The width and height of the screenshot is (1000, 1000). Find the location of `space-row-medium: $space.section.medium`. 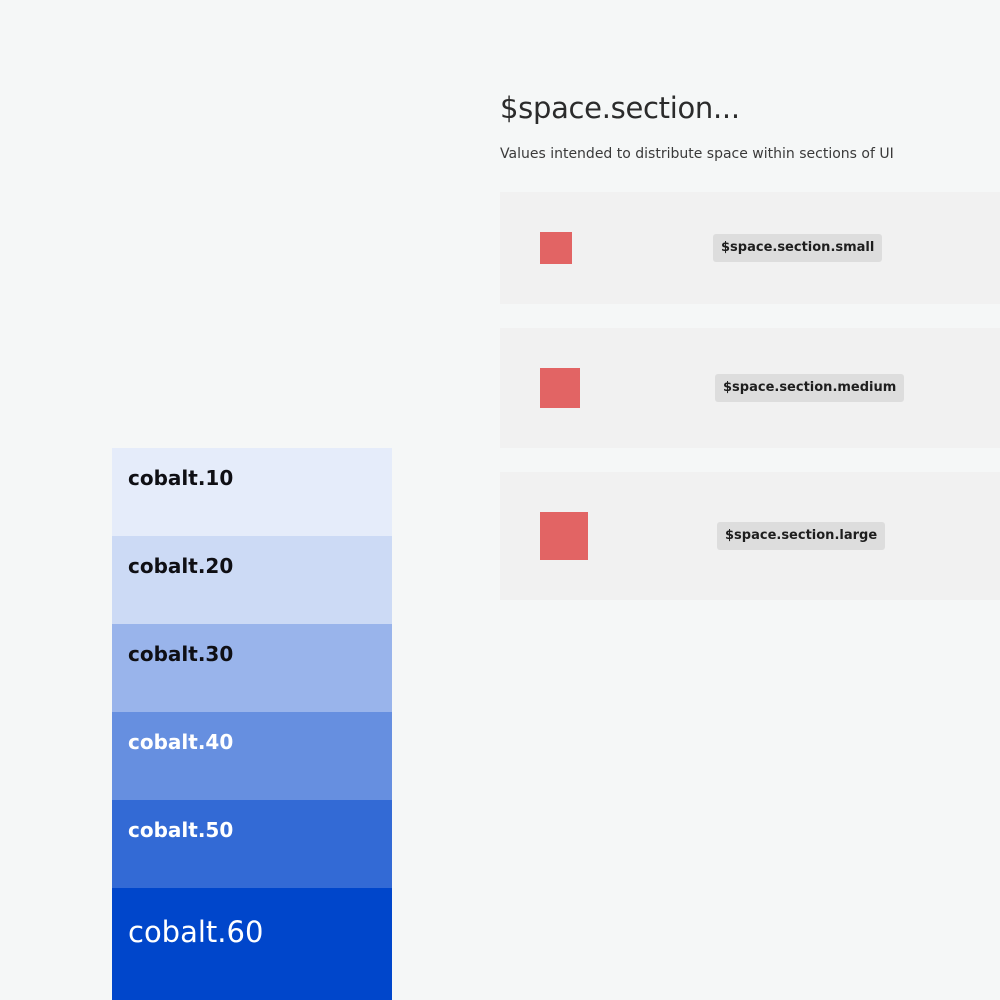

space-row-medium: $space.section.medium is located at coordinates (750, 388).